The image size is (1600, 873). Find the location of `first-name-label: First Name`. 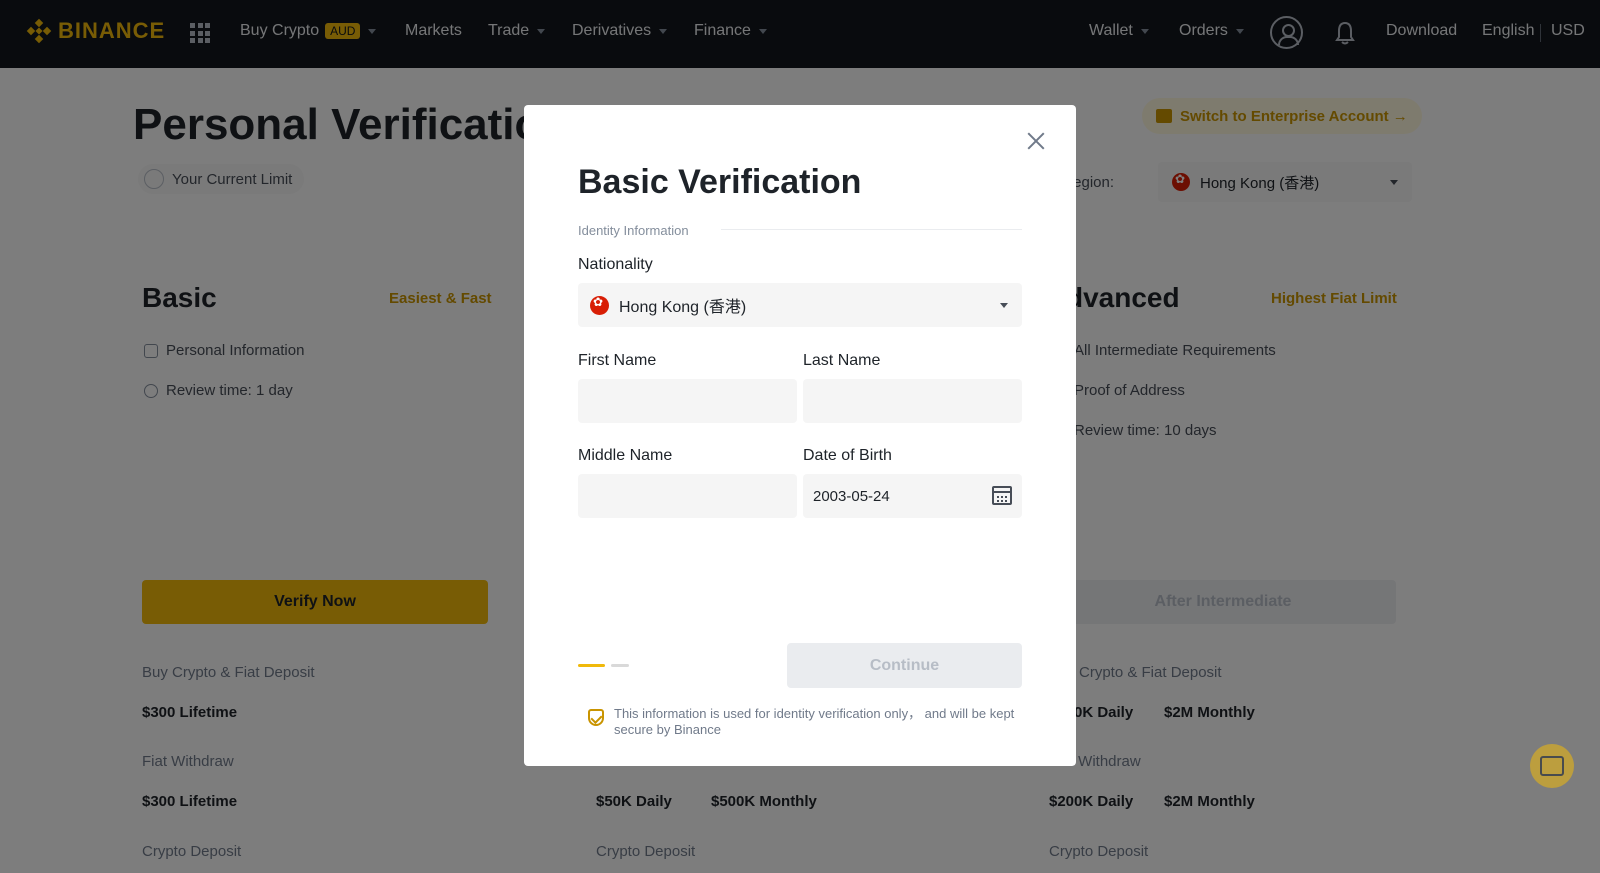

first-name-label: First Name is located at coordinates (617, 360).